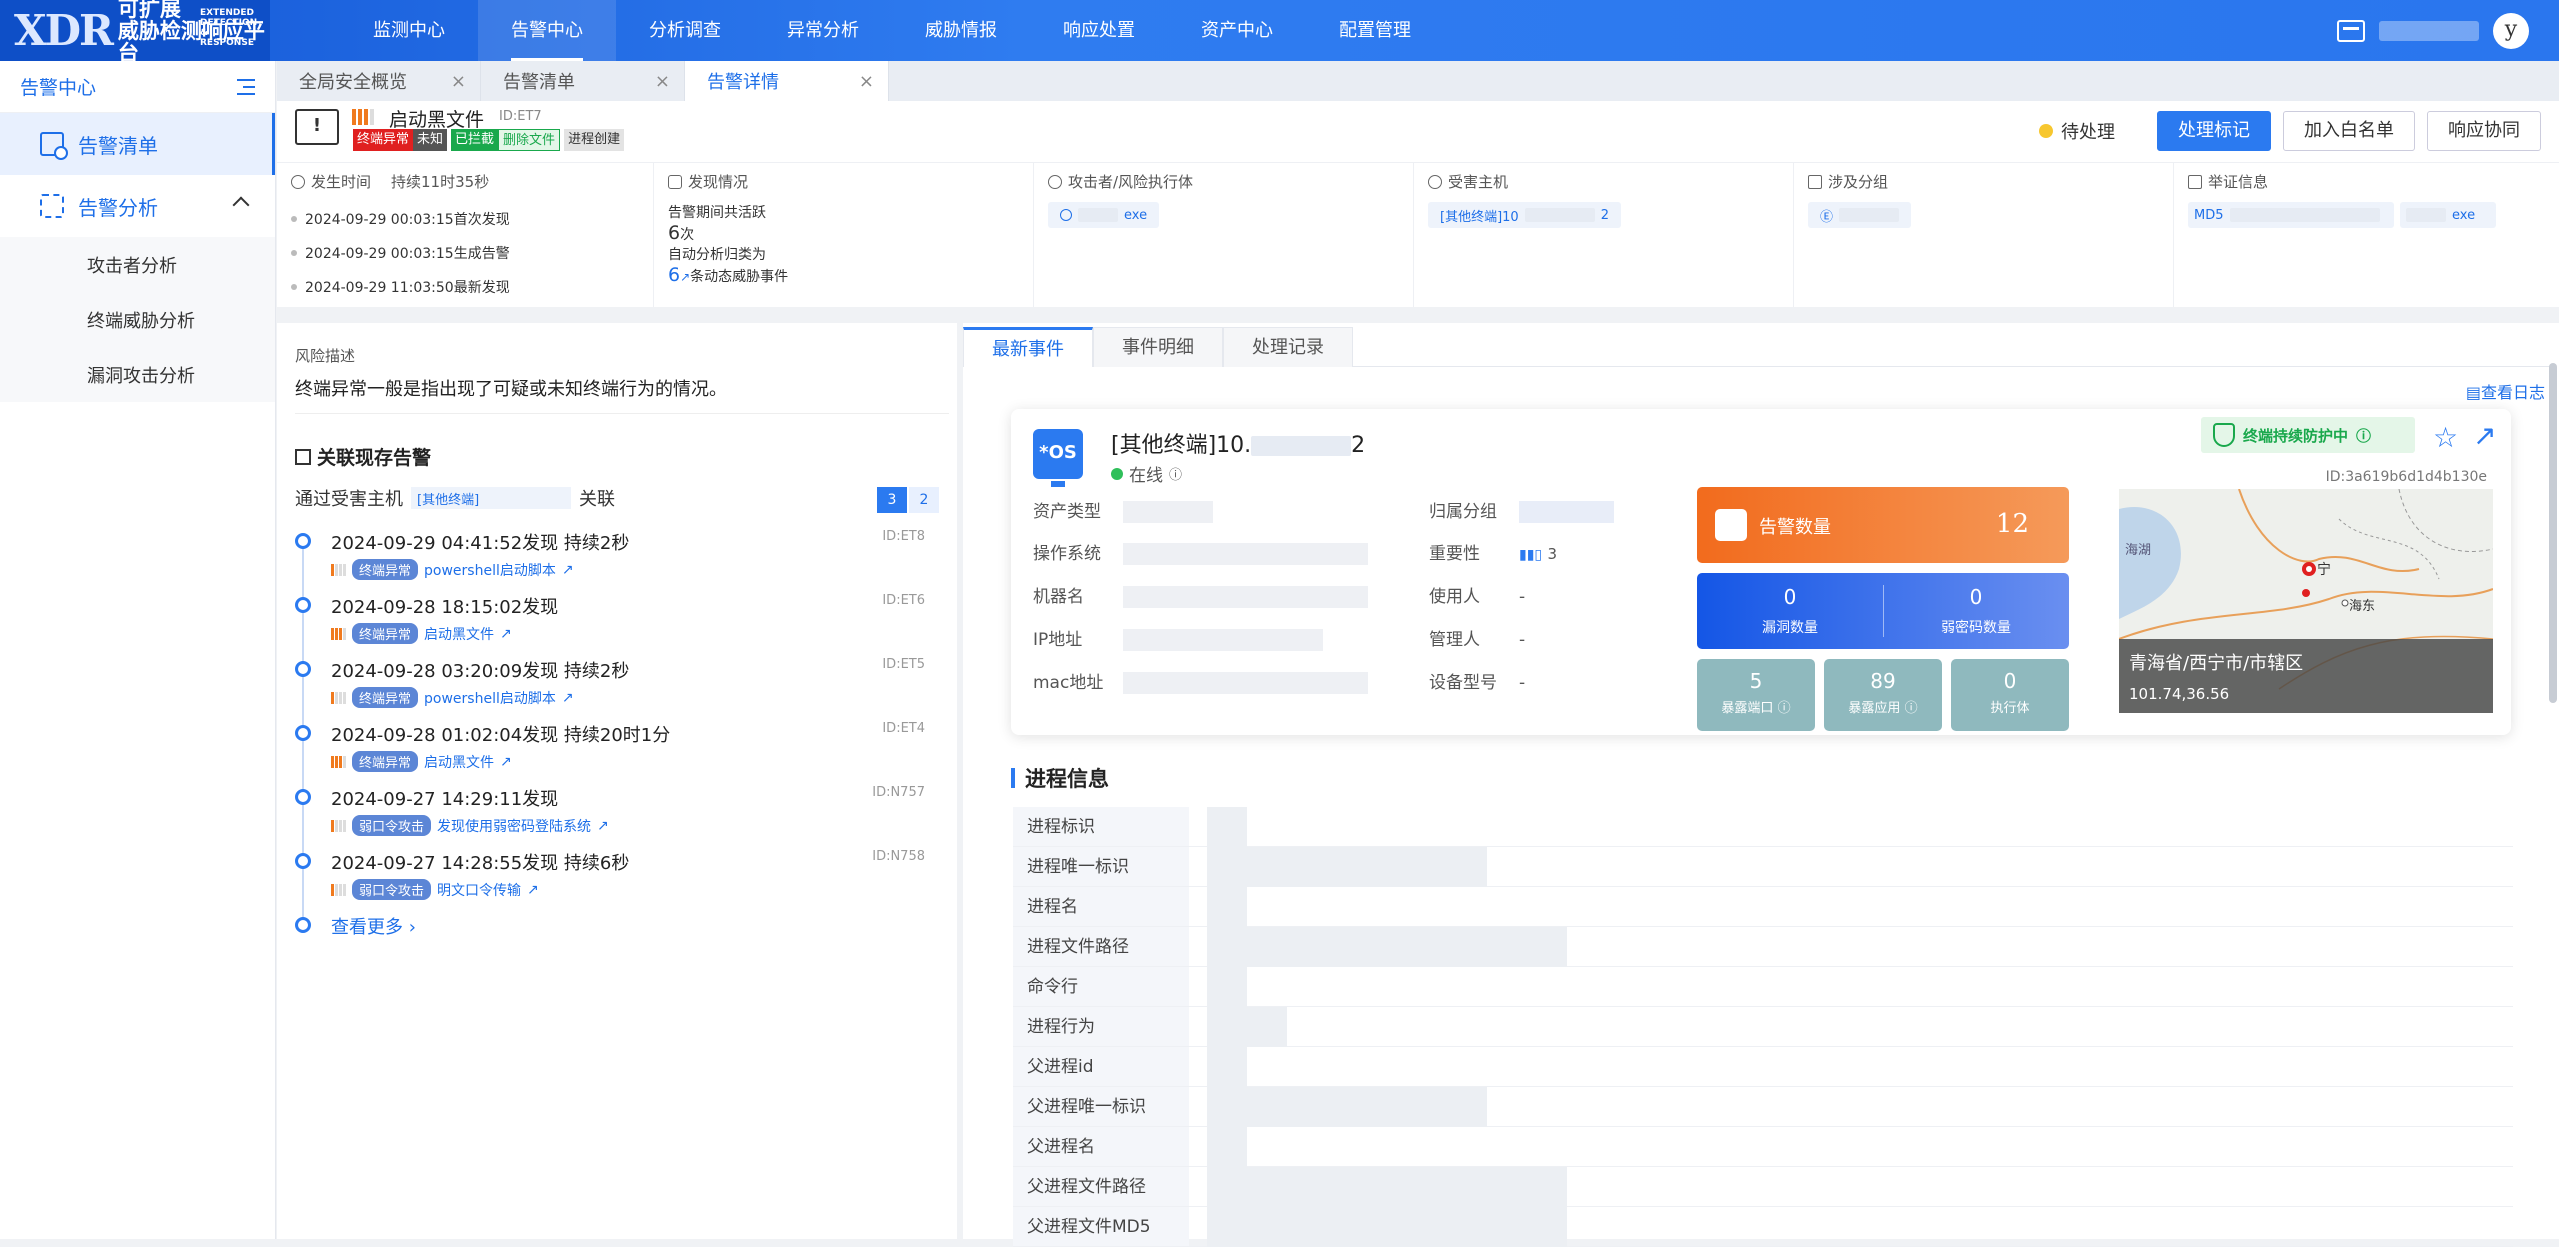 The width and height of the screenshot is (2559, 1247). I want to click on evidence-md5: MD5, so click(2291, 215).